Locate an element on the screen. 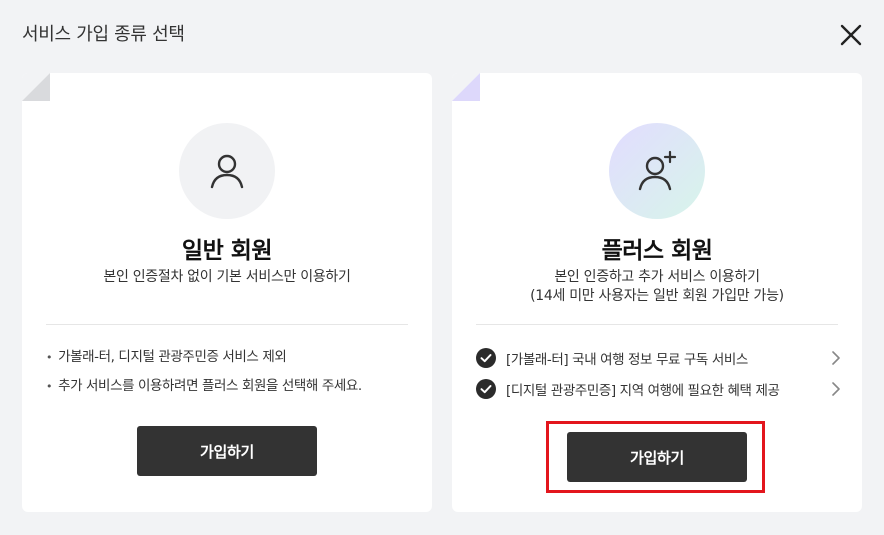 Image resolution: width=884 pixels, height=535 pixels. benefit-item-gabollaeteo: [가볼래-터] 국내 여행 정보 무료 구독 서비스 is located at coordinates (659, 357).